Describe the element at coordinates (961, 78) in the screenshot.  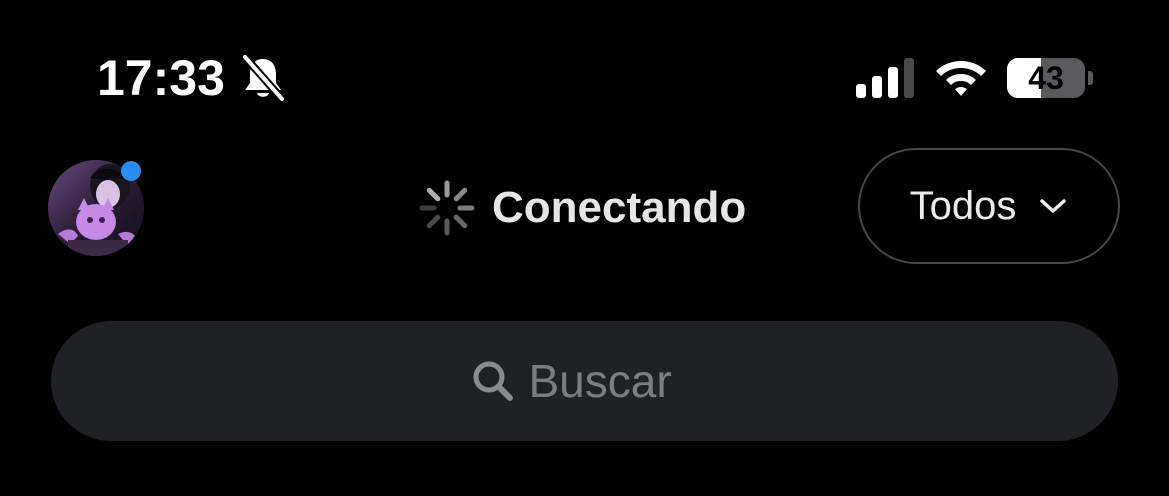
I see `wifi-icon` at that location.